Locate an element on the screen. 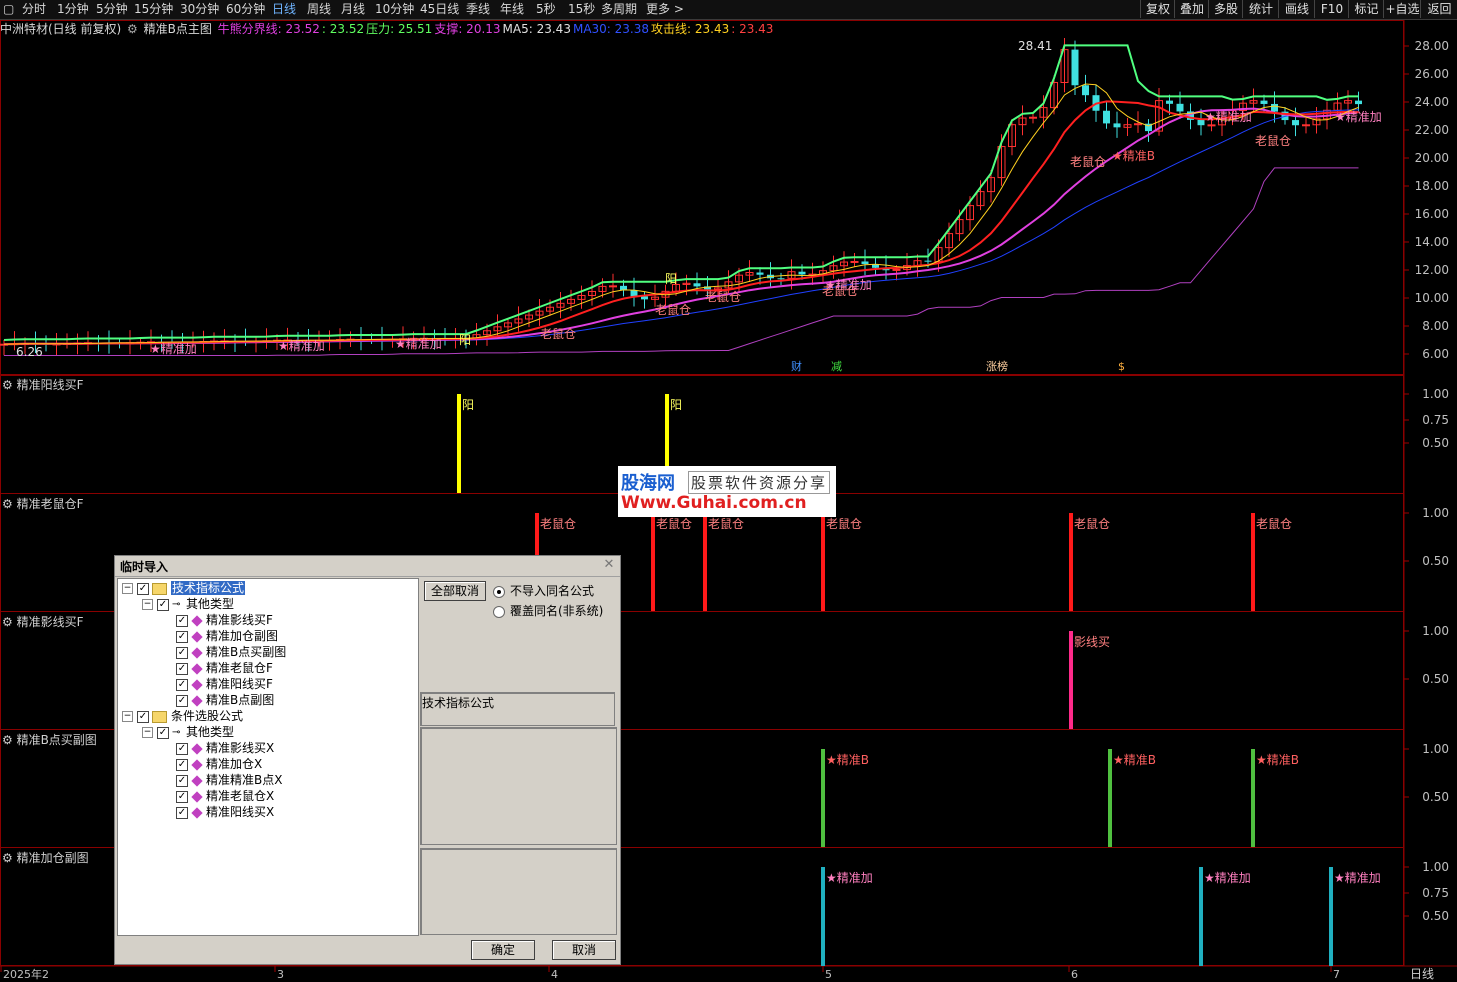  panel-title-jiacang: ⚙ 精准加仓副图 is located at coordinates (45, 857).